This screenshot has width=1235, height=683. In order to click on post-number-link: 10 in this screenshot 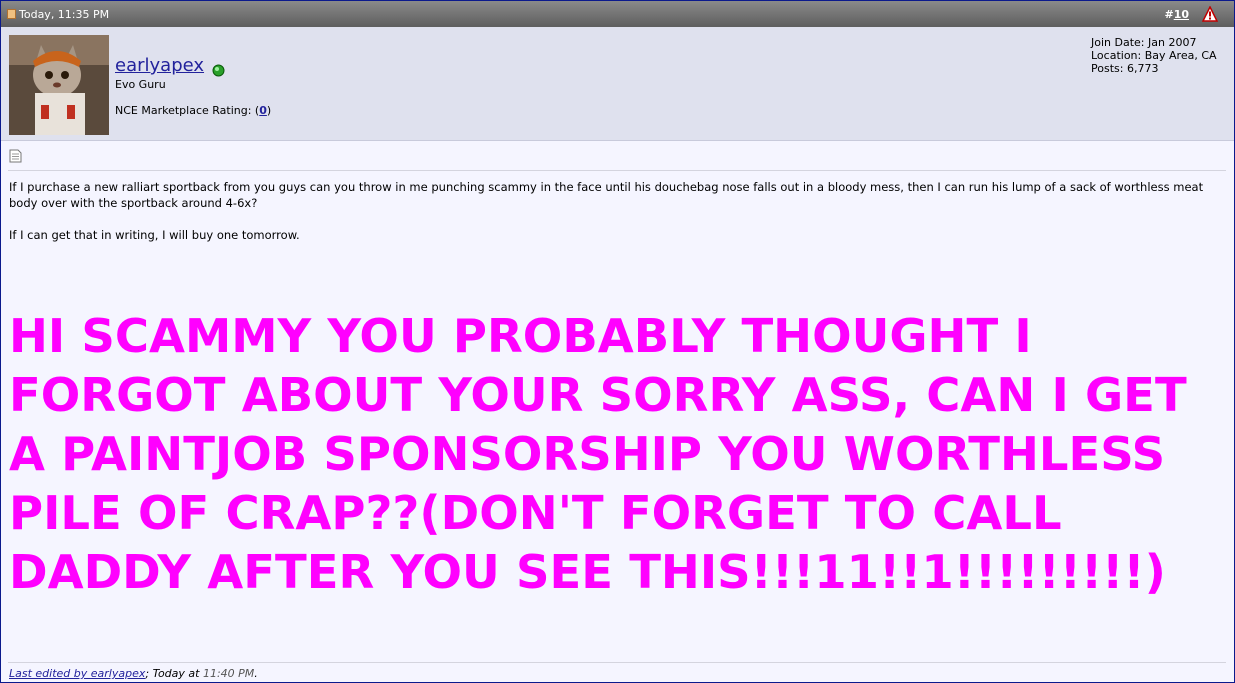, I will do `click(1181, 14)`.